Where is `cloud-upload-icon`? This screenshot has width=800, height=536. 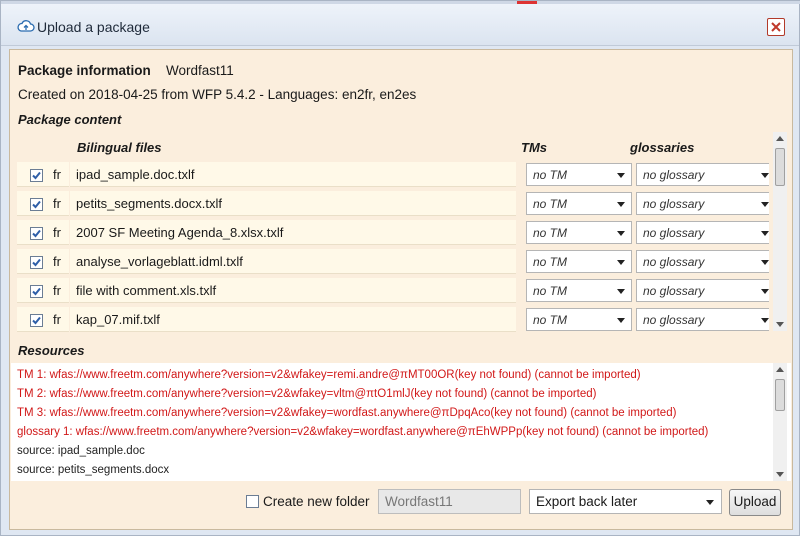 cloud-upload-icon is located at coordinates (26, 26).